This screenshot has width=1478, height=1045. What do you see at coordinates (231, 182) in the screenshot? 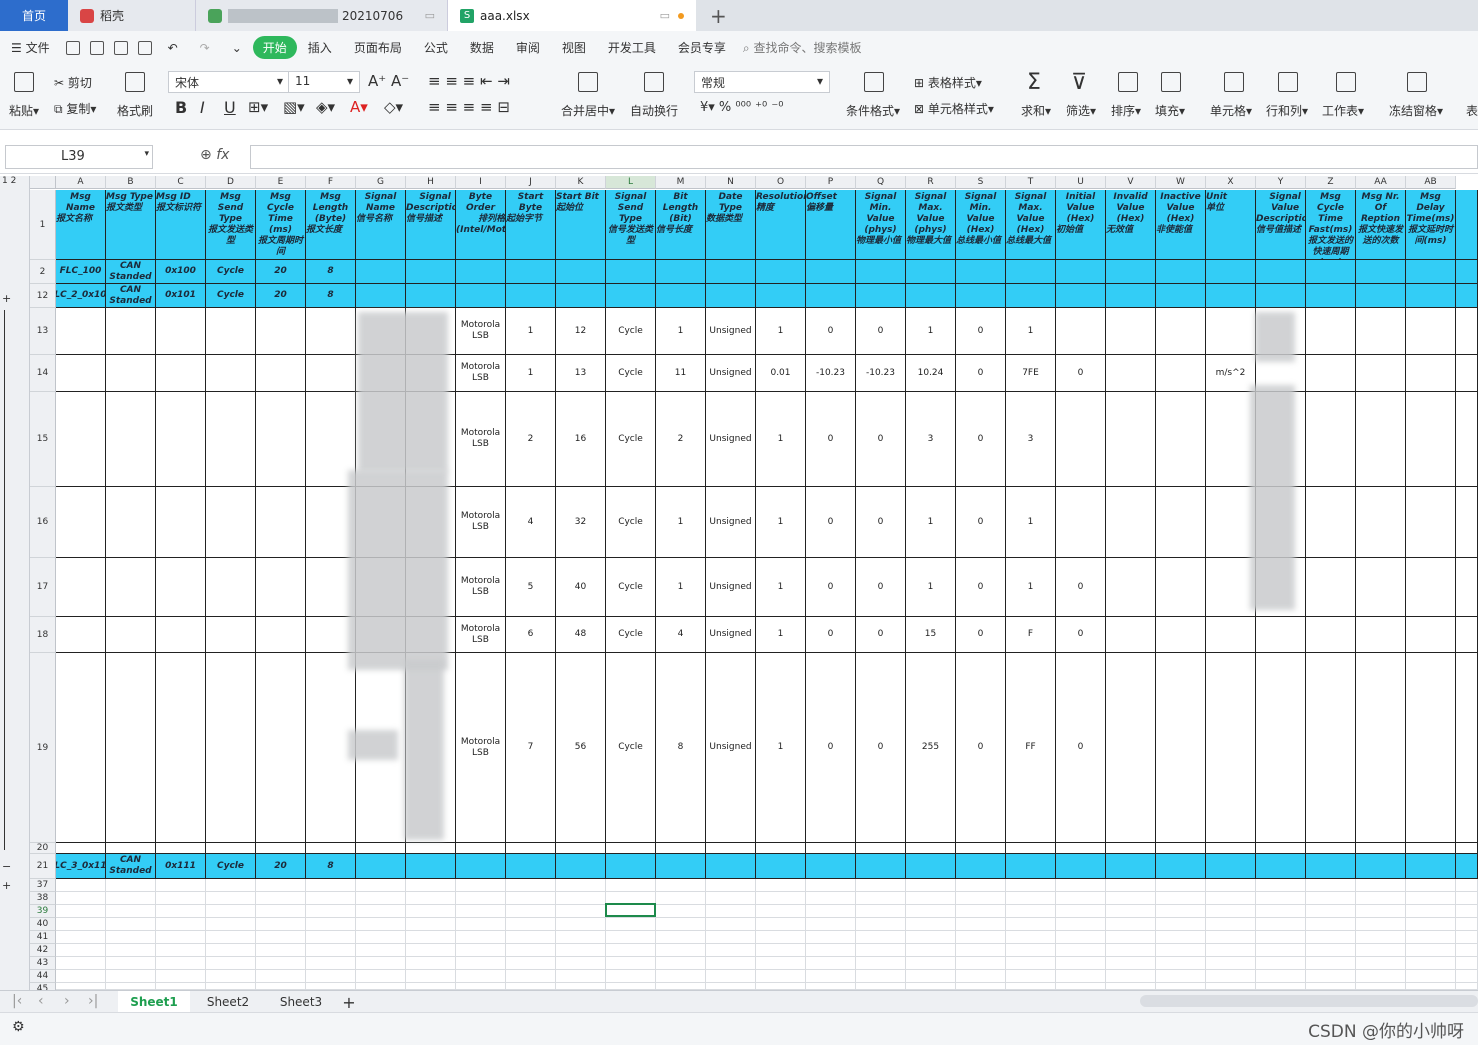
I see `column-header-d: D` at bounding box center [231, 182].